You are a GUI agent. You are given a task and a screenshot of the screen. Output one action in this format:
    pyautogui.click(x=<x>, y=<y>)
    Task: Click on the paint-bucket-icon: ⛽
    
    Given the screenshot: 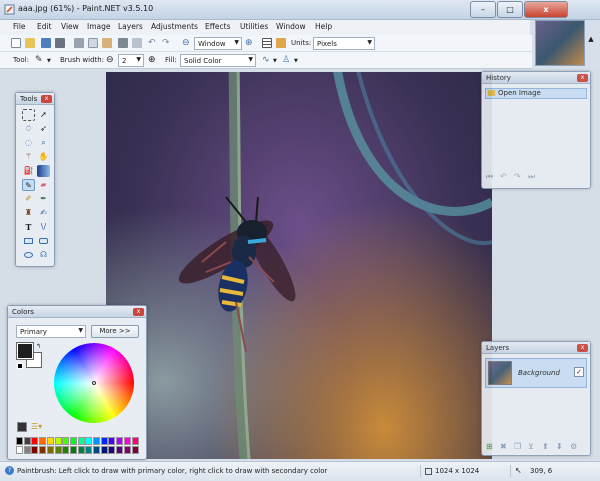 What is the action you would take?
    pyautogui.click(x=28, y=171)
    